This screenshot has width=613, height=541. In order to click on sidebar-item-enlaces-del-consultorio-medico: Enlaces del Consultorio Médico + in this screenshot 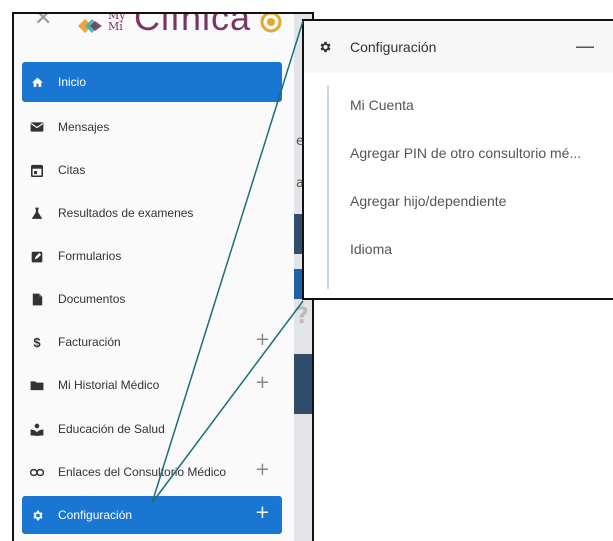, I will do `click(152, 472)`.